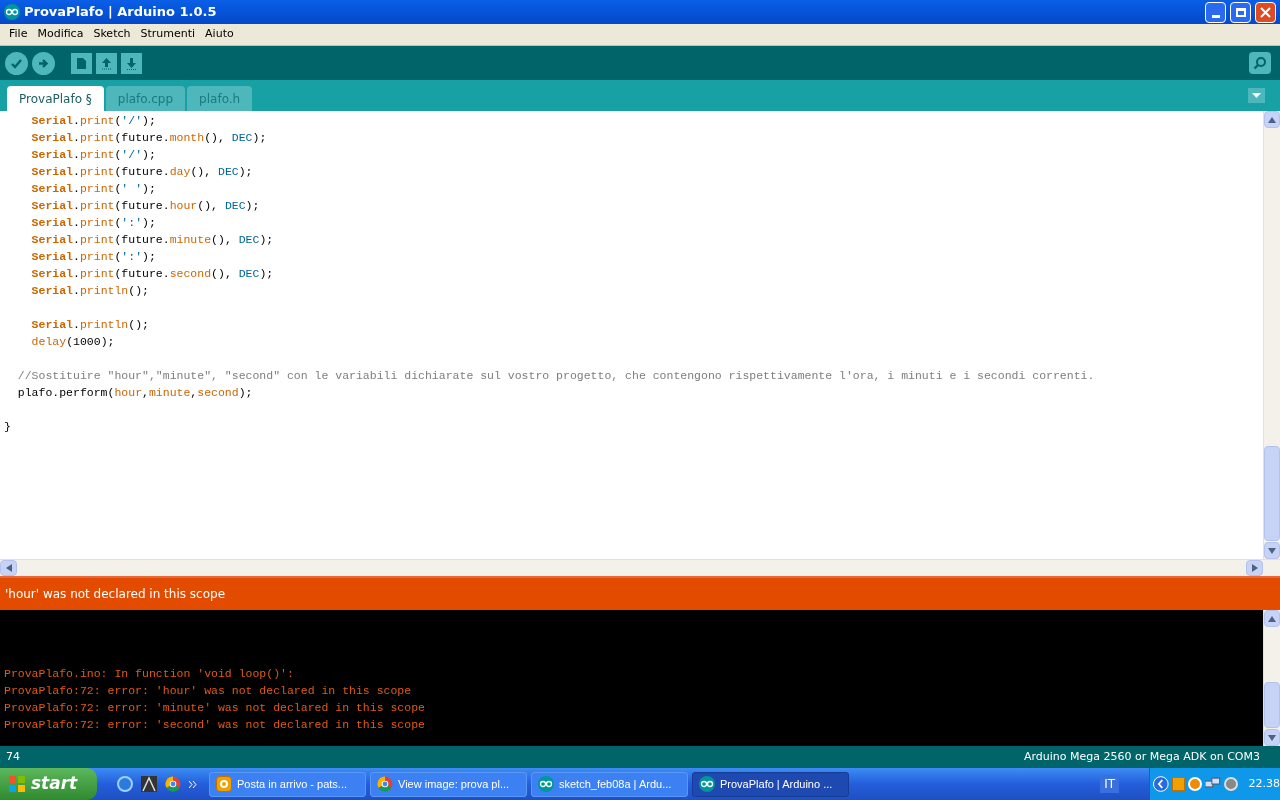 The height and width of the screenshot is (800, 1280). What do you see at coordinates (193, 784) in the screenshot?
I see `chevron-icon` at bounding box center [193, 784].